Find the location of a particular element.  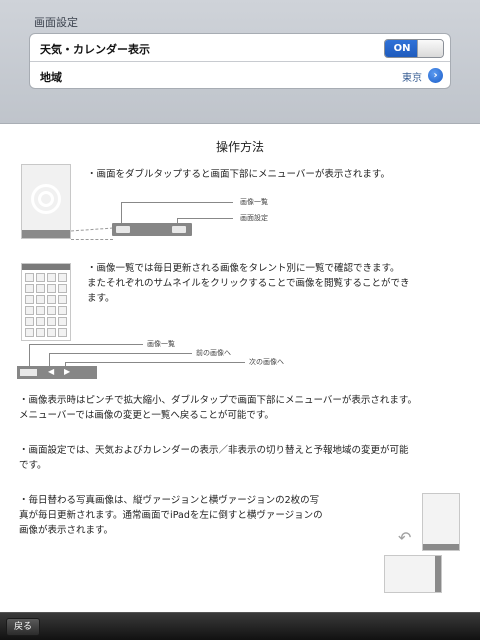

back-button: 戻る is located at coordinates (23, 627).